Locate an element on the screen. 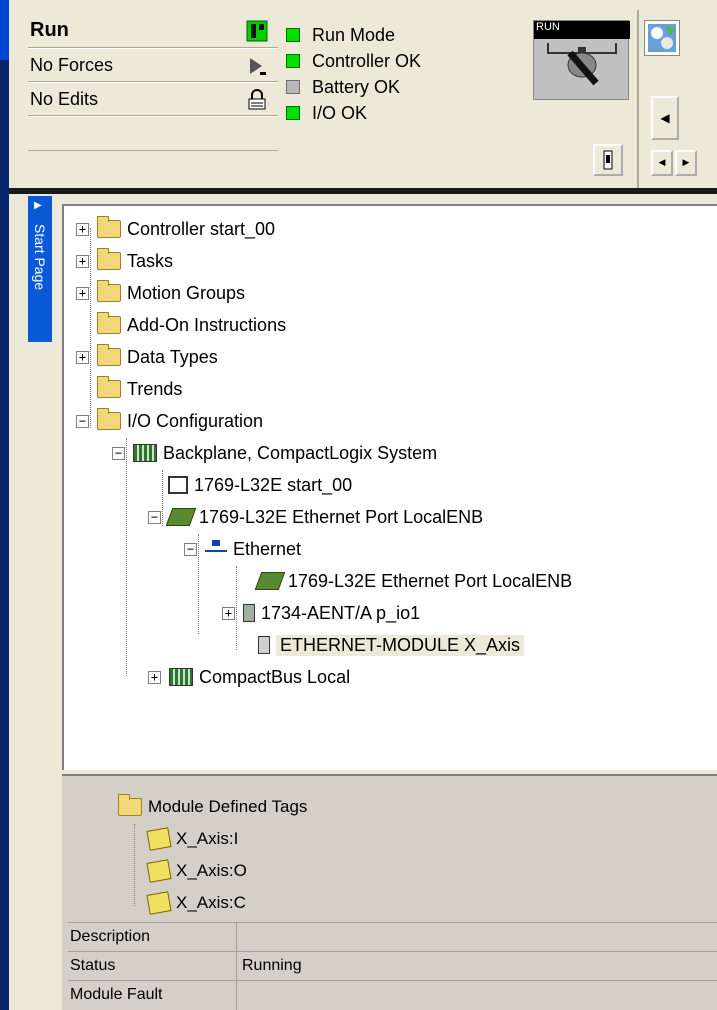 The width and height of the screenshot is (717, 1010). tab-start-page: ▶ Start Page is located at coordinates (40, 269).